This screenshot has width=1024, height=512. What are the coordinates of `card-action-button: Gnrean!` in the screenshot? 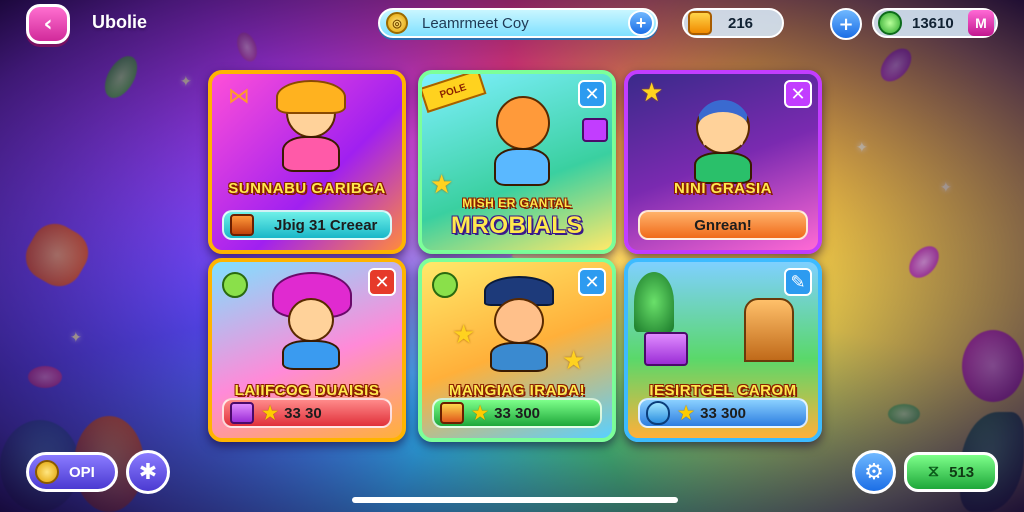 It's located at (723, 225).